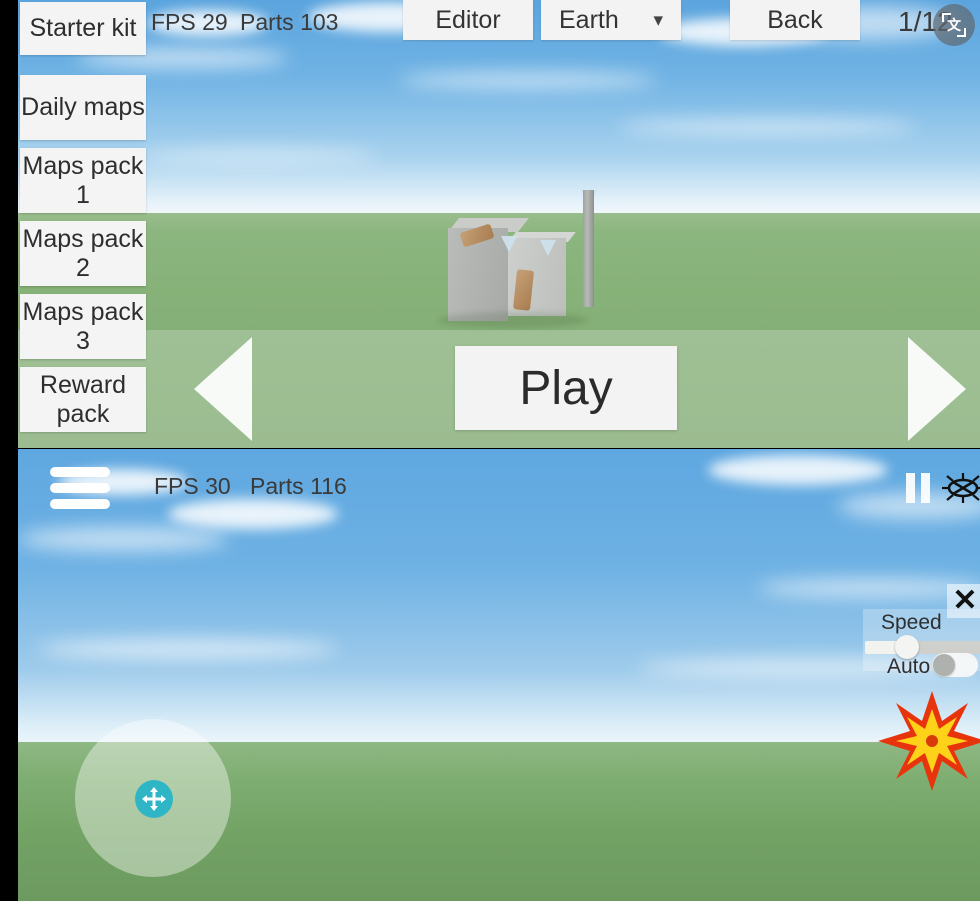  Describe the element at coordinates (960, 488) in the screenshot. I see `eye-slash-icon` at that location.